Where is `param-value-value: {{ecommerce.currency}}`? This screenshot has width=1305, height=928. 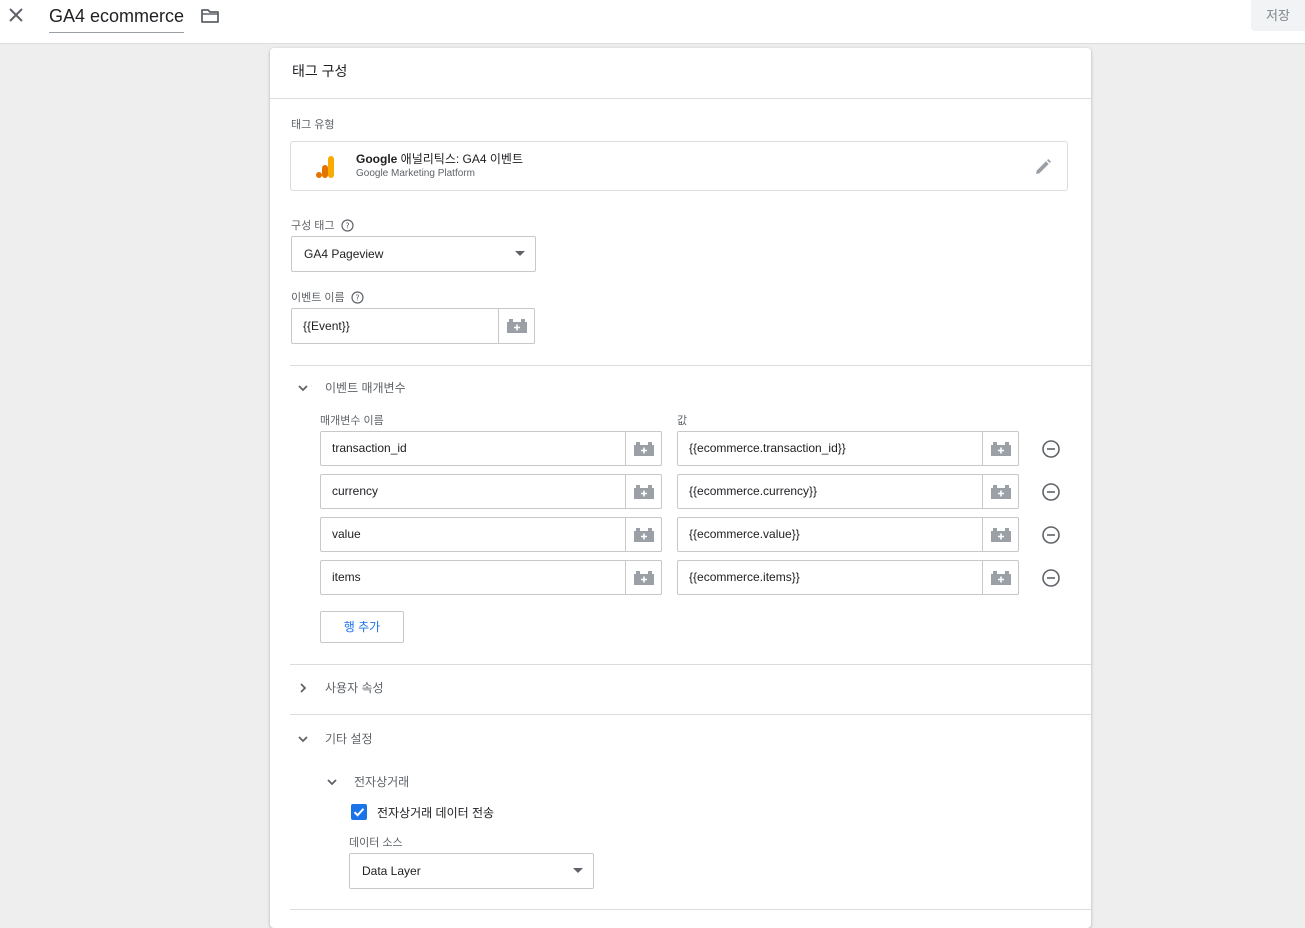 param-value-value: {{ecommerce.currency}} is located at coordinates (753, 491).